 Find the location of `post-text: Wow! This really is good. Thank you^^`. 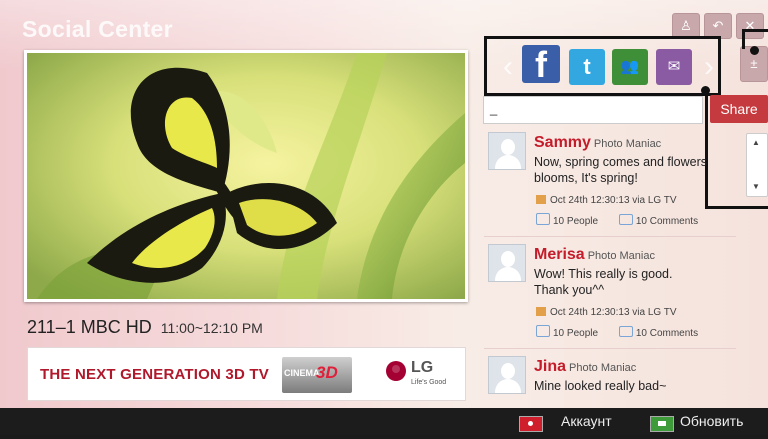

post-text: Wow! This really is good. Thank you^^ is located at coordinates (603, 282).